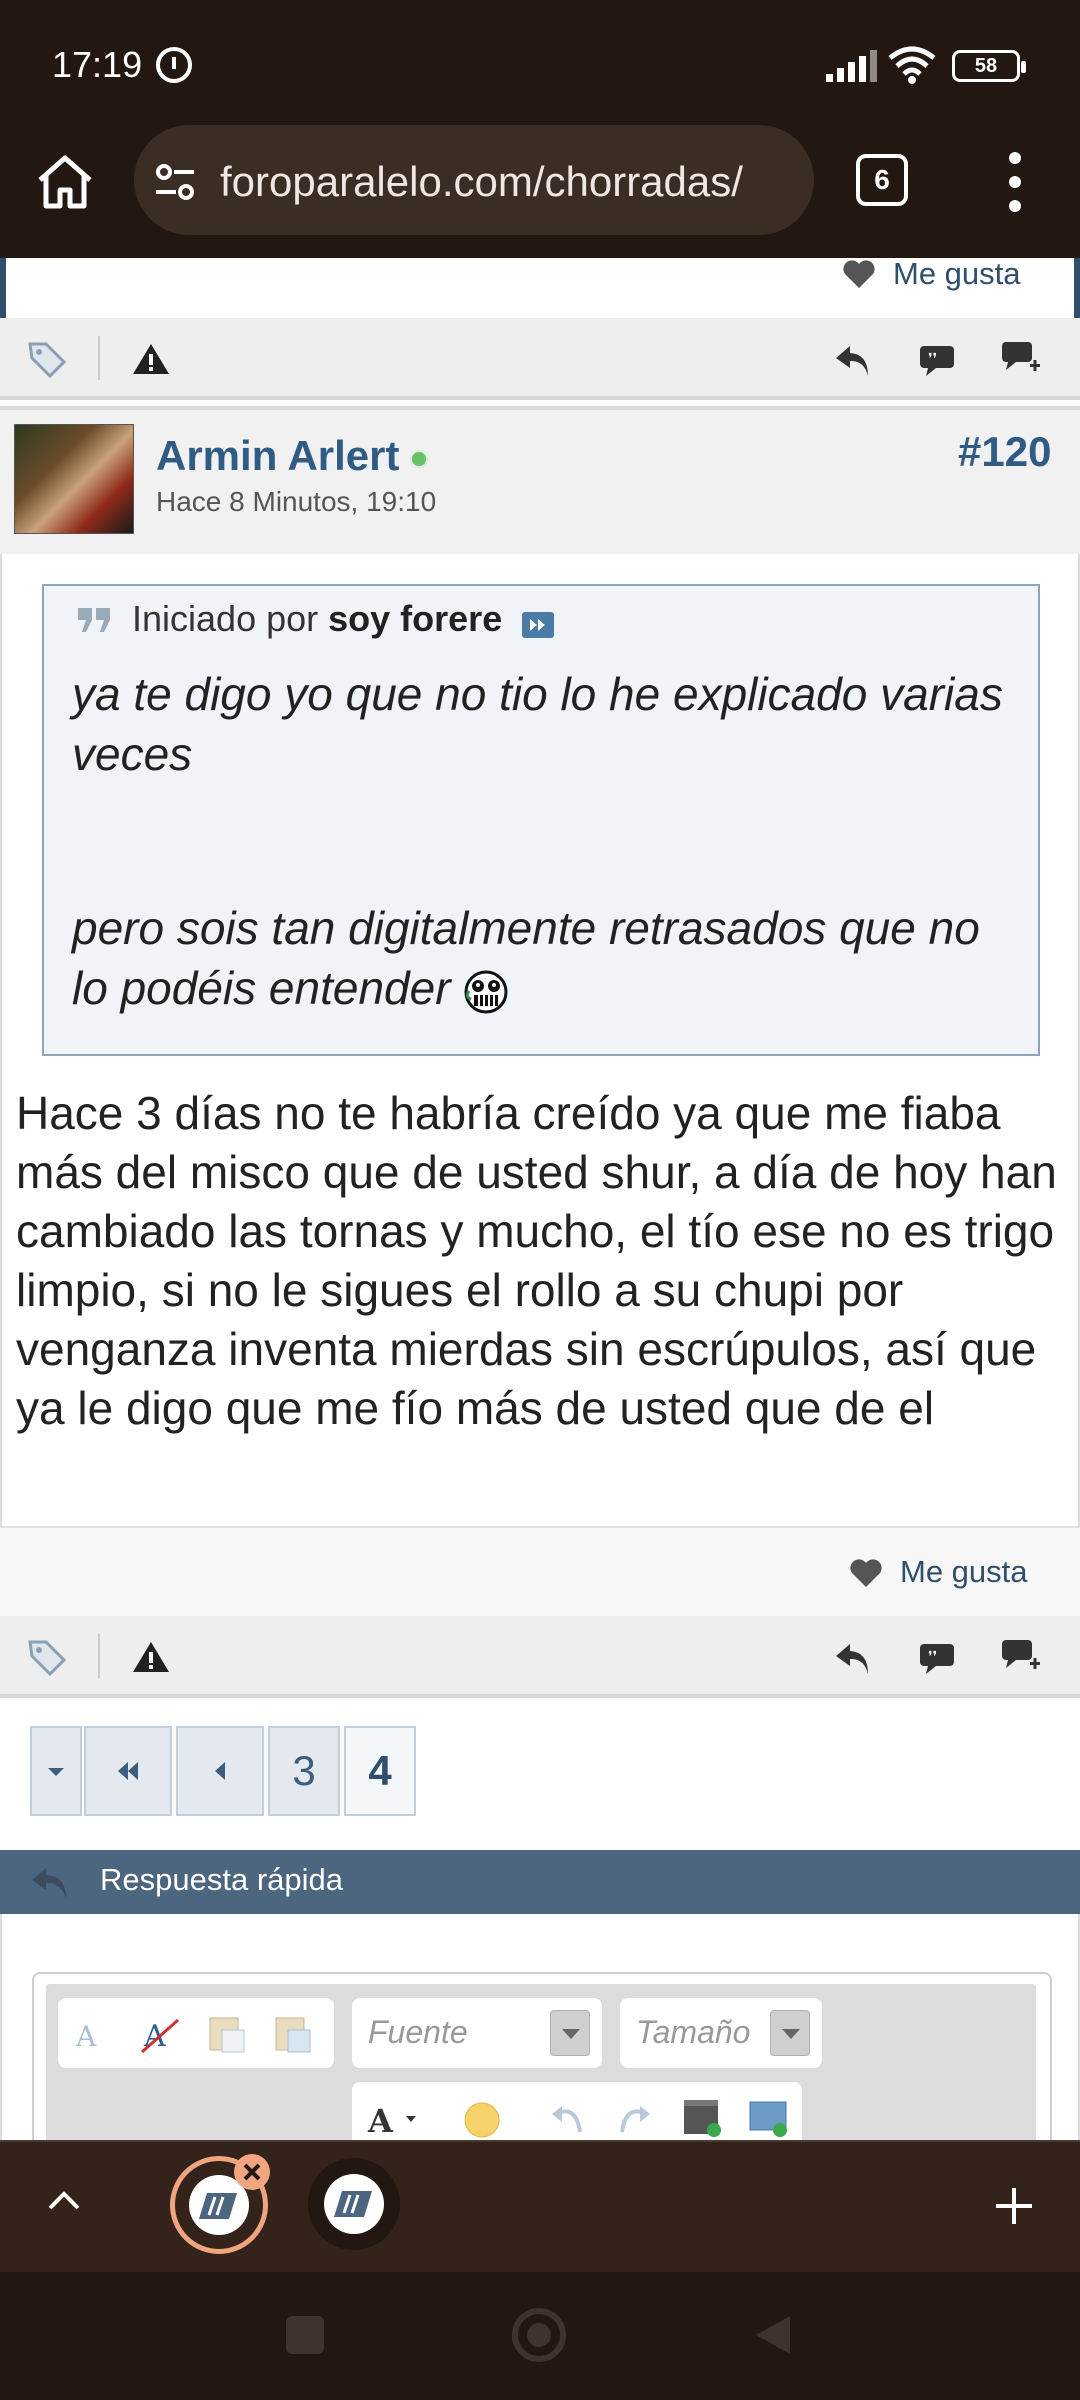  What do you see at coordinates (1014, 2206) in the screenshot?
I see `new-tab-icon` at bounding box center [1014, 2206].